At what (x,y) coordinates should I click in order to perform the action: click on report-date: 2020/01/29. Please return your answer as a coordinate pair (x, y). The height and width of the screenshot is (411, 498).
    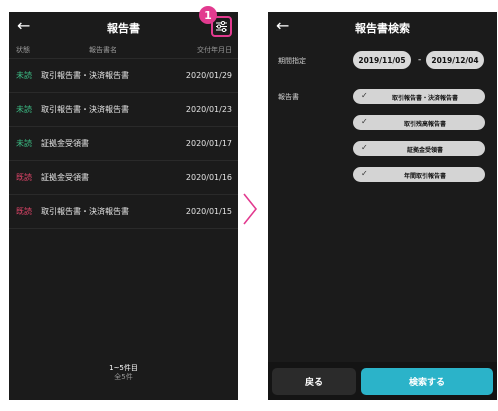
    Looking at the image, I should click on (208, 75).